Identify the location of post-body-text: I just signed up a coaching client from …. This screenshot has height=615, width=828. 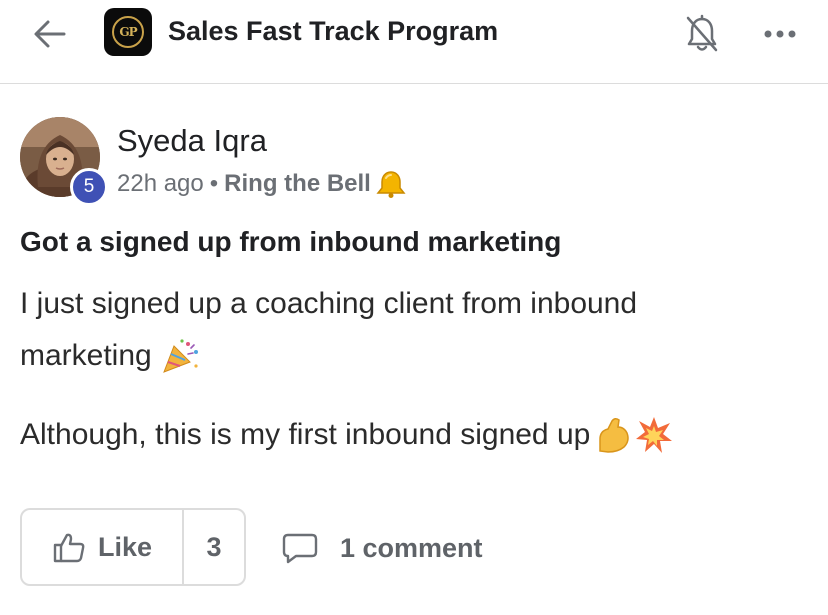
(329, 303).